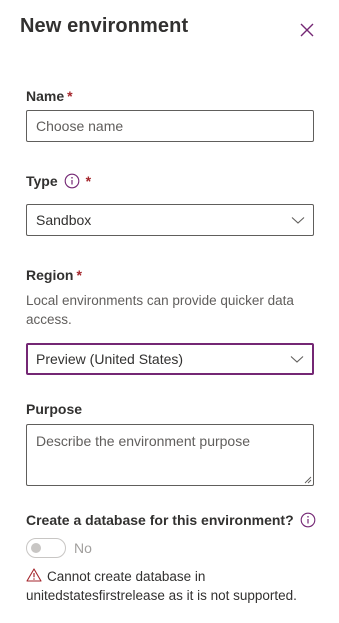 The width and height of the screenshot is (339, 623). I want to click on purpose-placeholder: Describe the environment purpose, so click(143, 441).